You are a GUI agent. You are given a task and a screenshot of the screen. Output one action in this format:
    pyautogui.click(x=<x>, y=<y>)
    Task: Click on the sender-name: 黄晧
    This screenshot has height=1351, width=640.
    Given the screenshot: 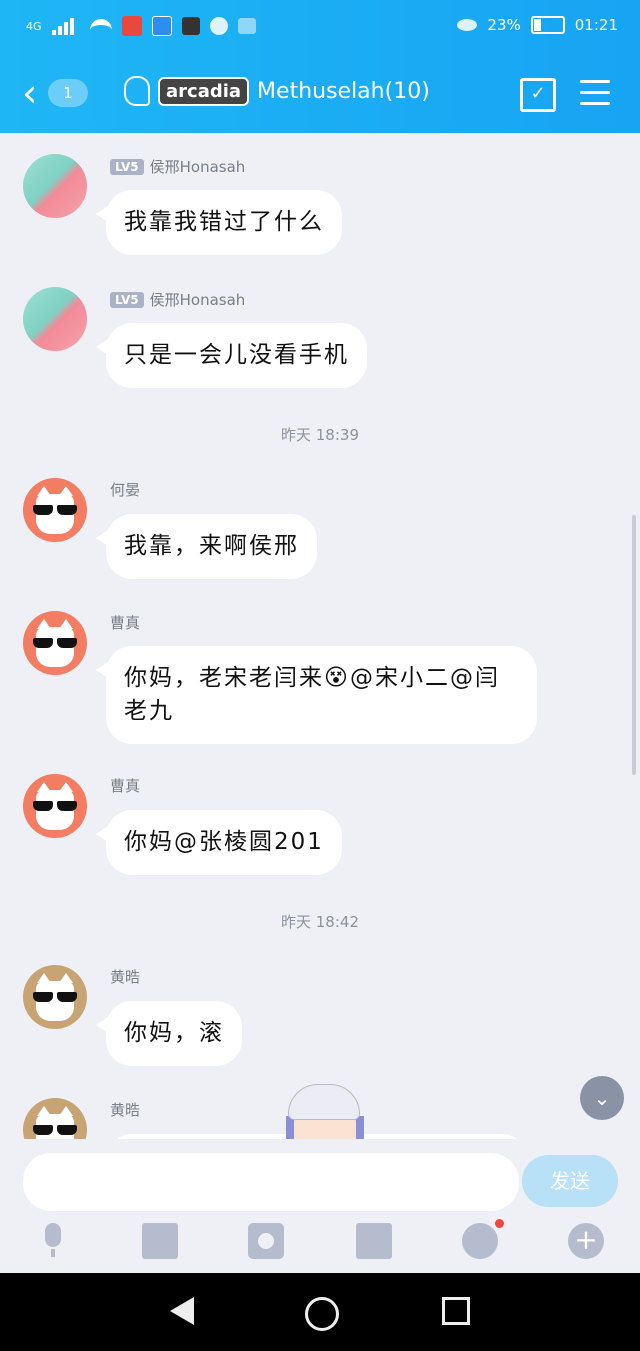 What is the action you would take?
    pyautogui.click(x=125, y=1110)
    